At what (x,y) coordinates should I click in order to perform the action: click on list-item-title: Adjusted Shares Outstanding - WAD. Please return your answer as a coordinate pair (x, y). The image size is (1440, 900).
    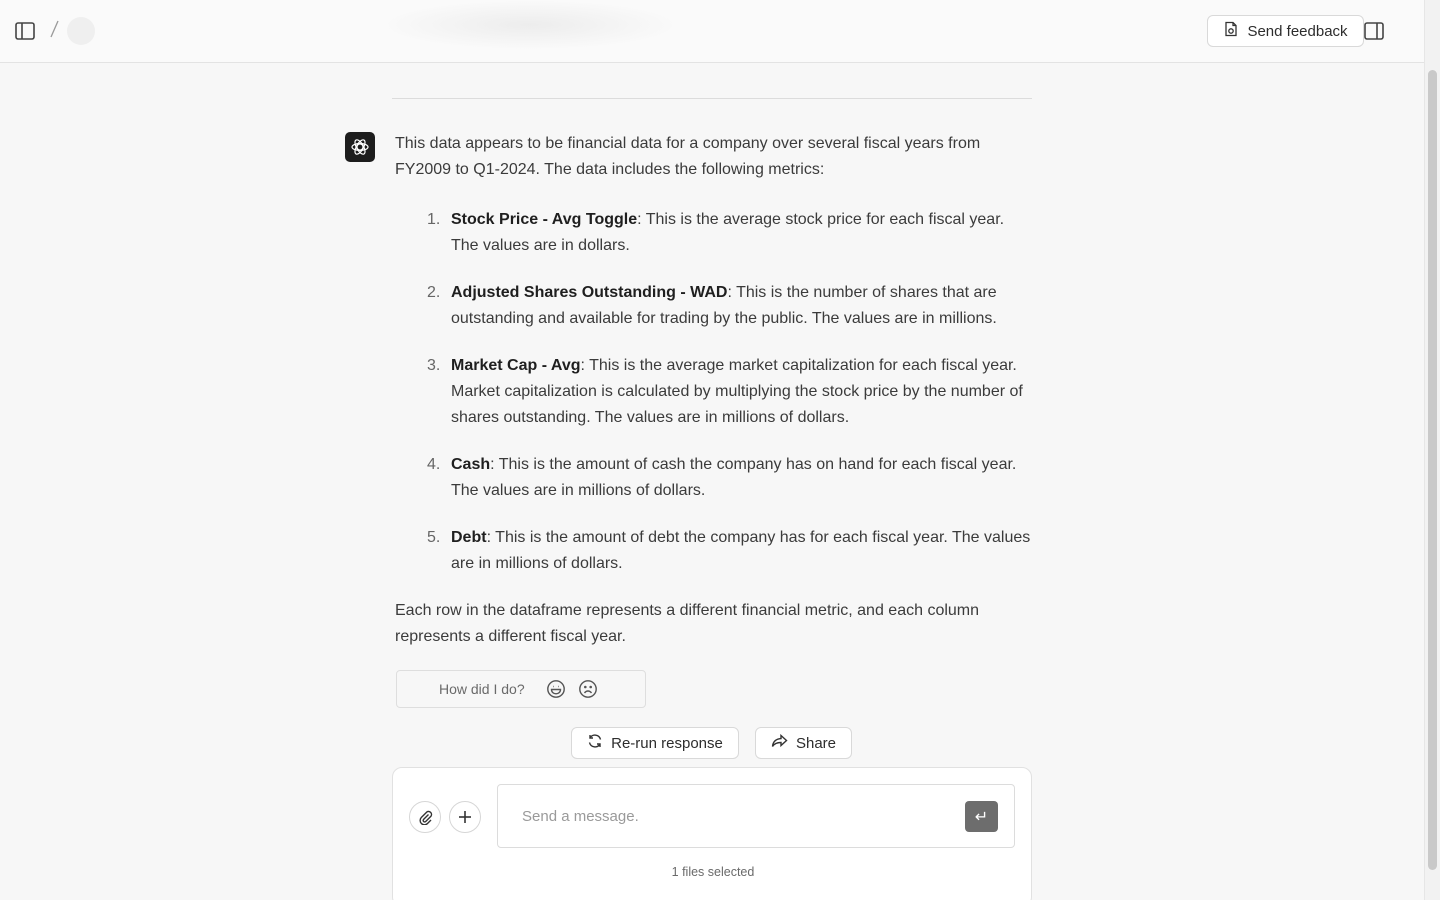
    Looking at the image, I should click on (589, 292).